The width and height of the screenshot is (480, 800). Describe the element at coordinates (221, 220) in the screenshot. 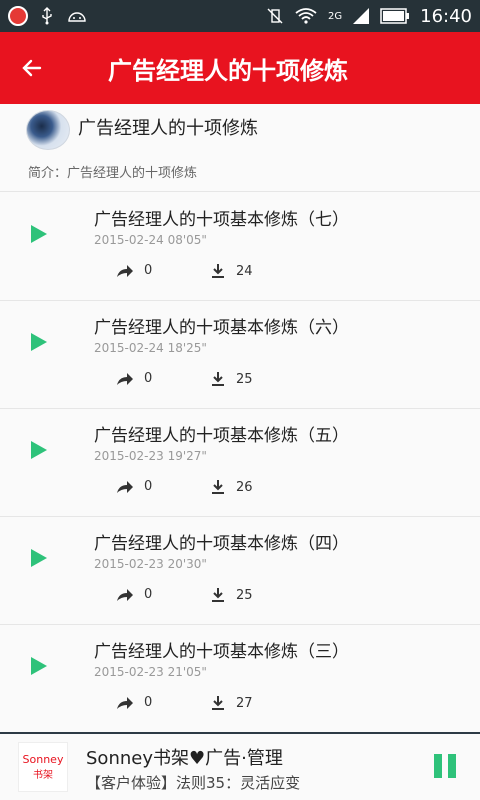

I see `episode-title: 广告经理人的十项基本修炼（七）` at that location.